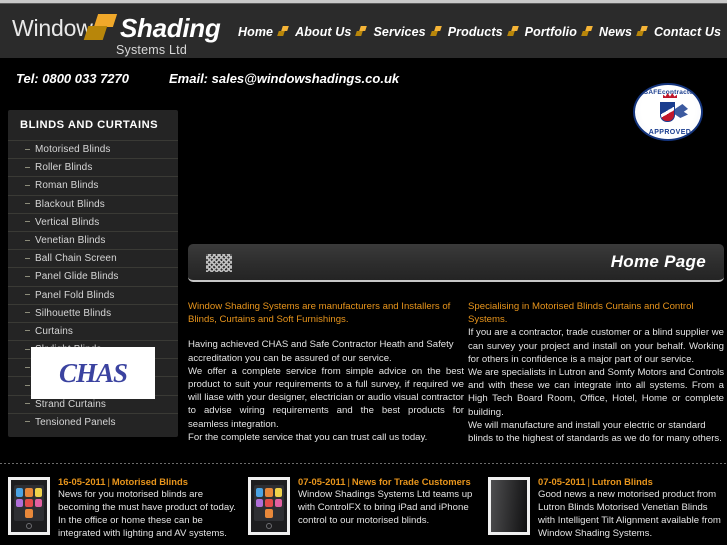 The image size is (727, 545). Describe the element at coordinates (64, 168) in the screenshot. I see `sidebar-item-label: Roller Blinds` at that location.